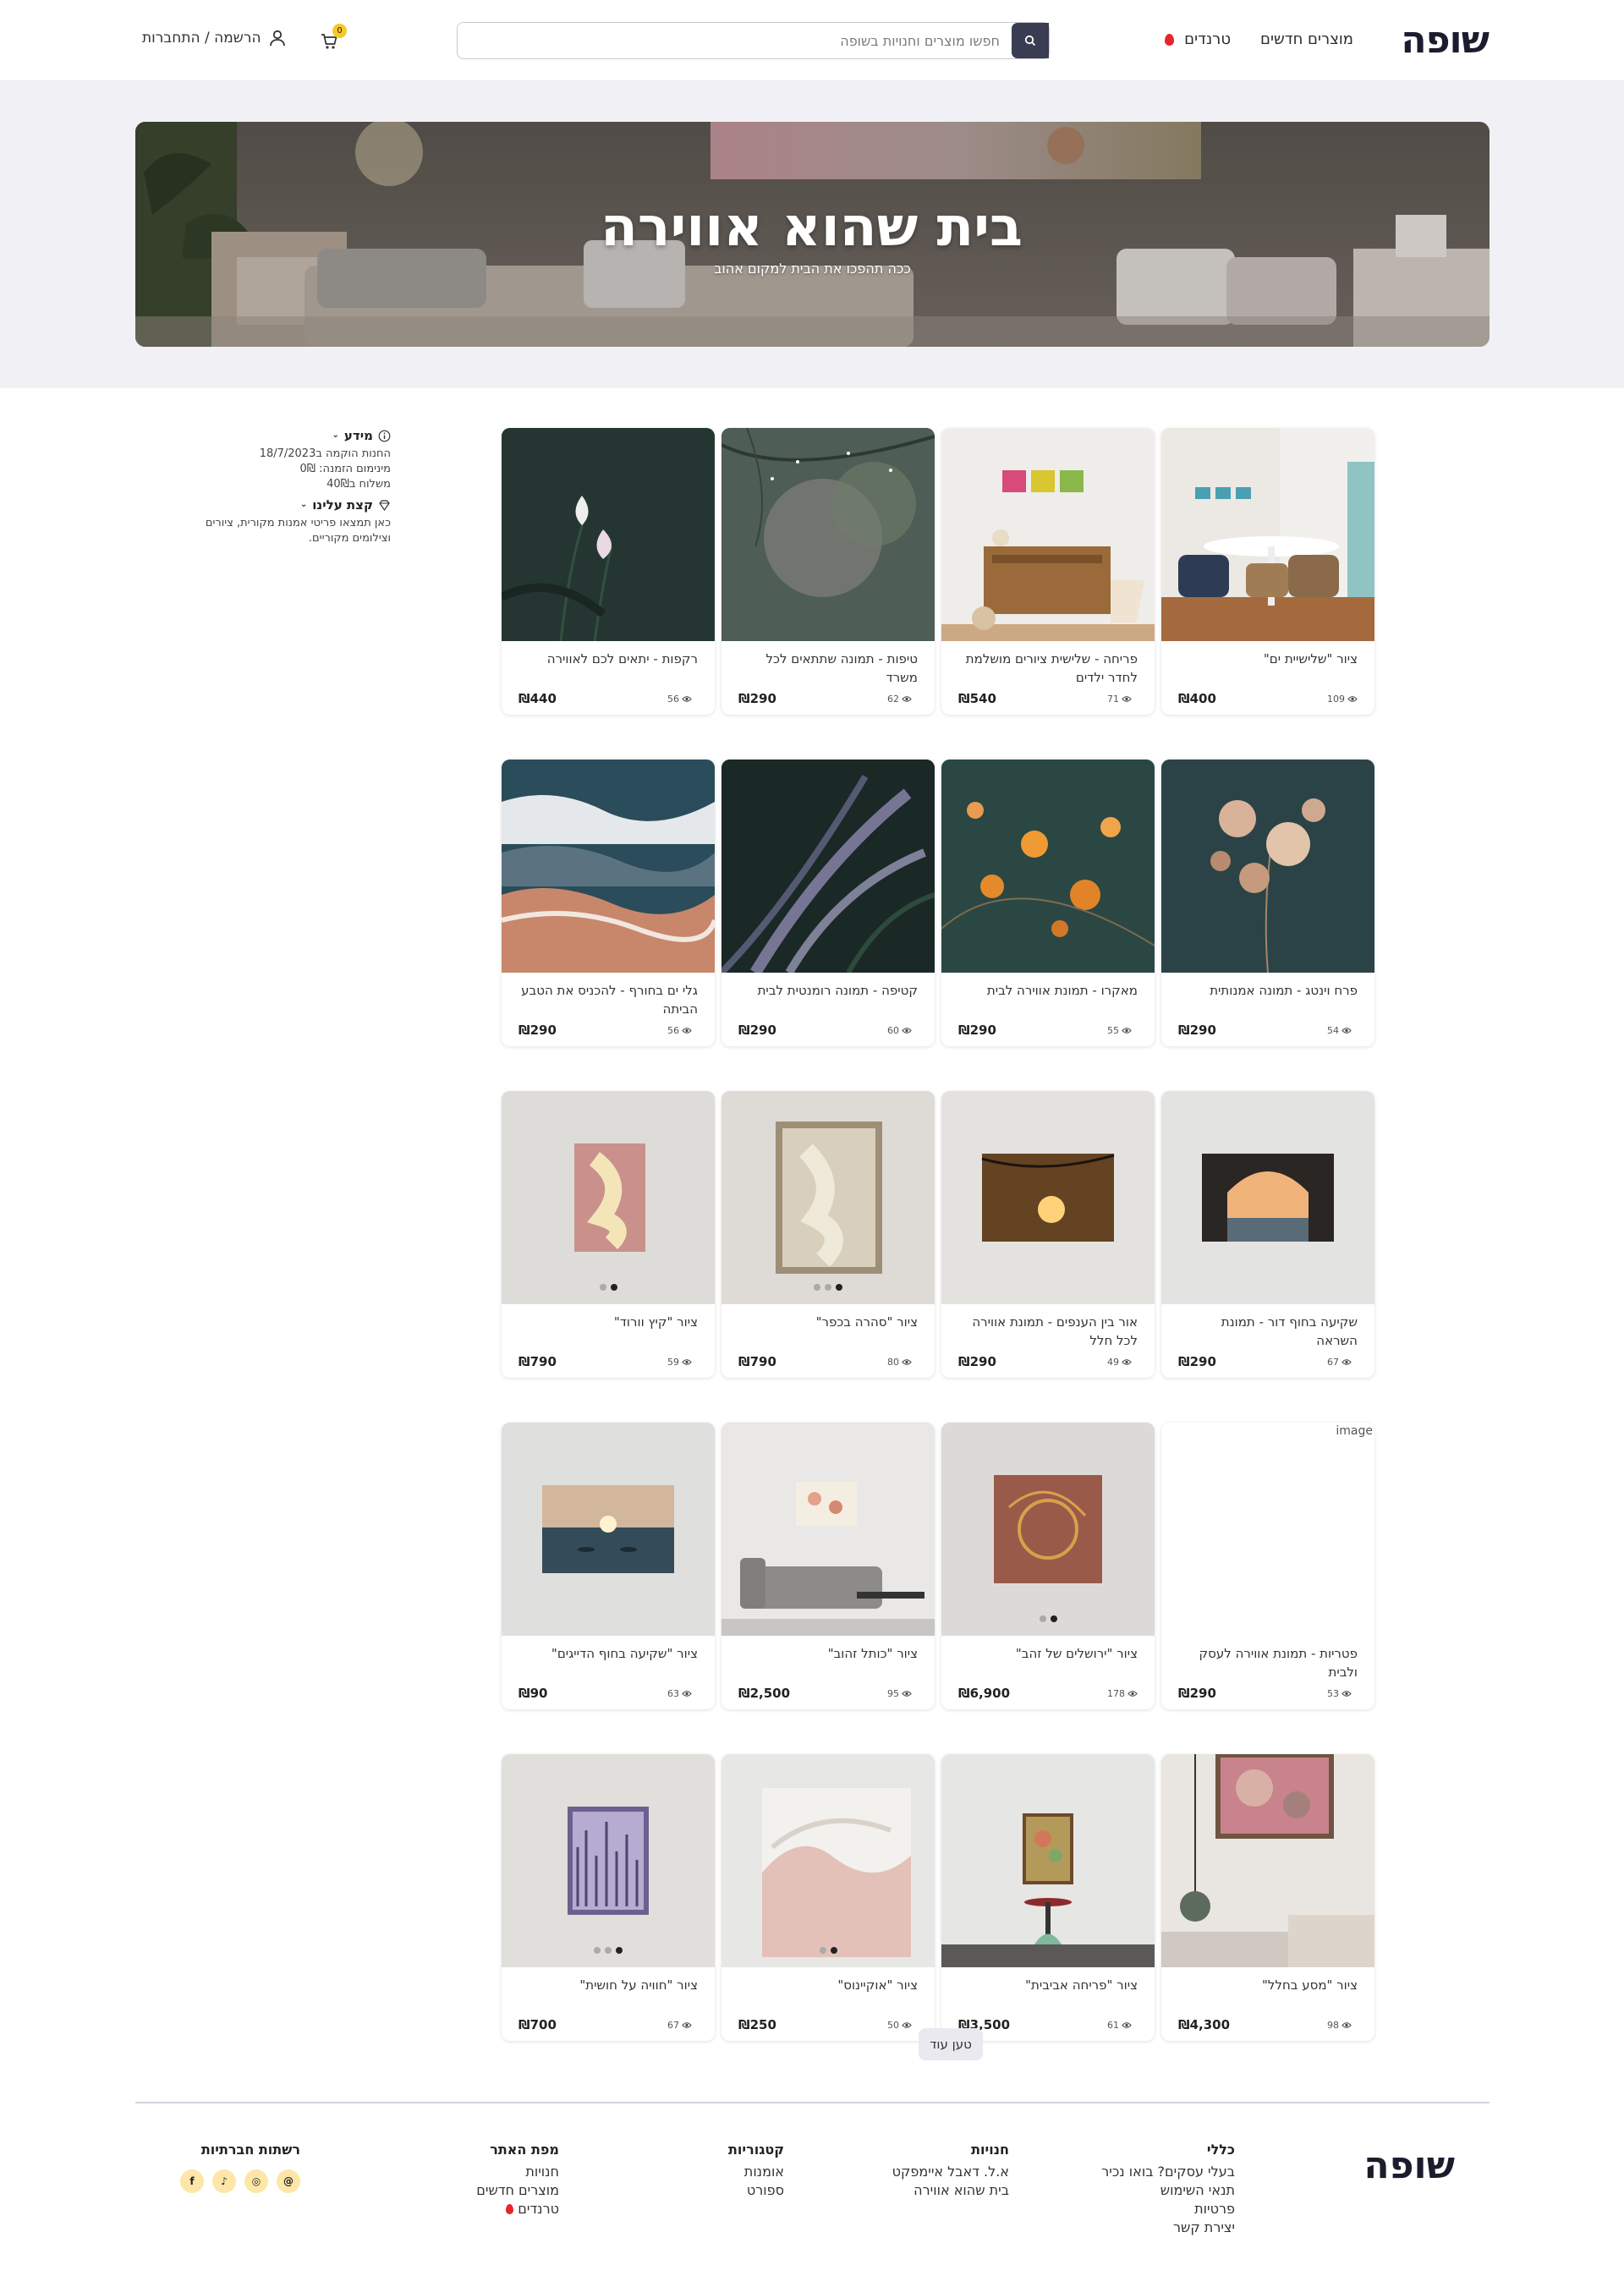  I want to click on facebook-icon: f, so click(192, 2181).